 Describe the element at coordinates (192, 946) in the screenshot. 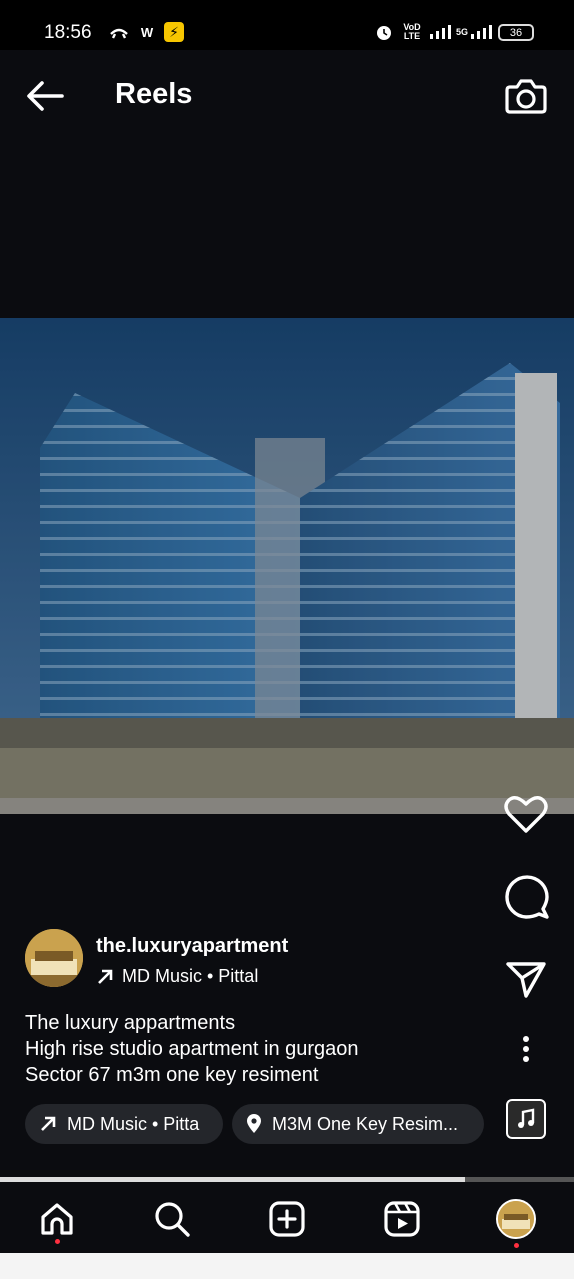

I see `username: the.luxuryapartment` at that location.